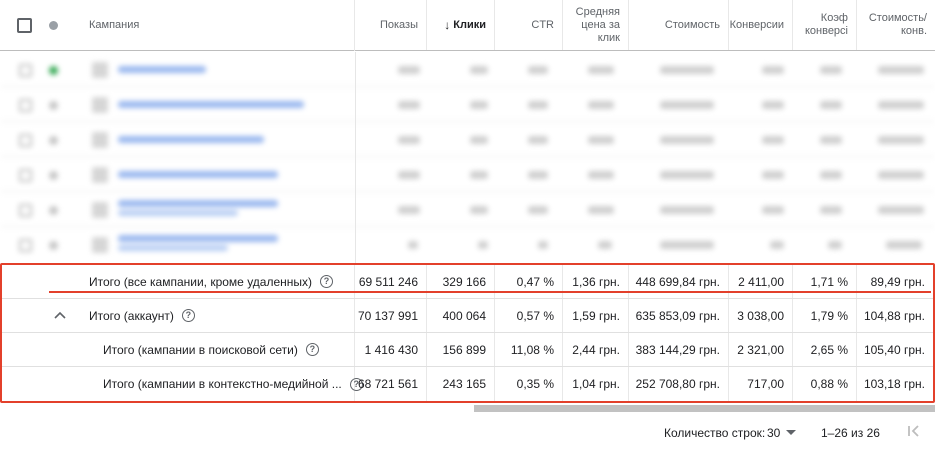 Image resolution: width=935 pixels, height=454 pixels. What do you see at coordinates (715, 433) in the screenshot?
I see `rows-per-page-label: Количество строк:` at bounding box center [715, 433].